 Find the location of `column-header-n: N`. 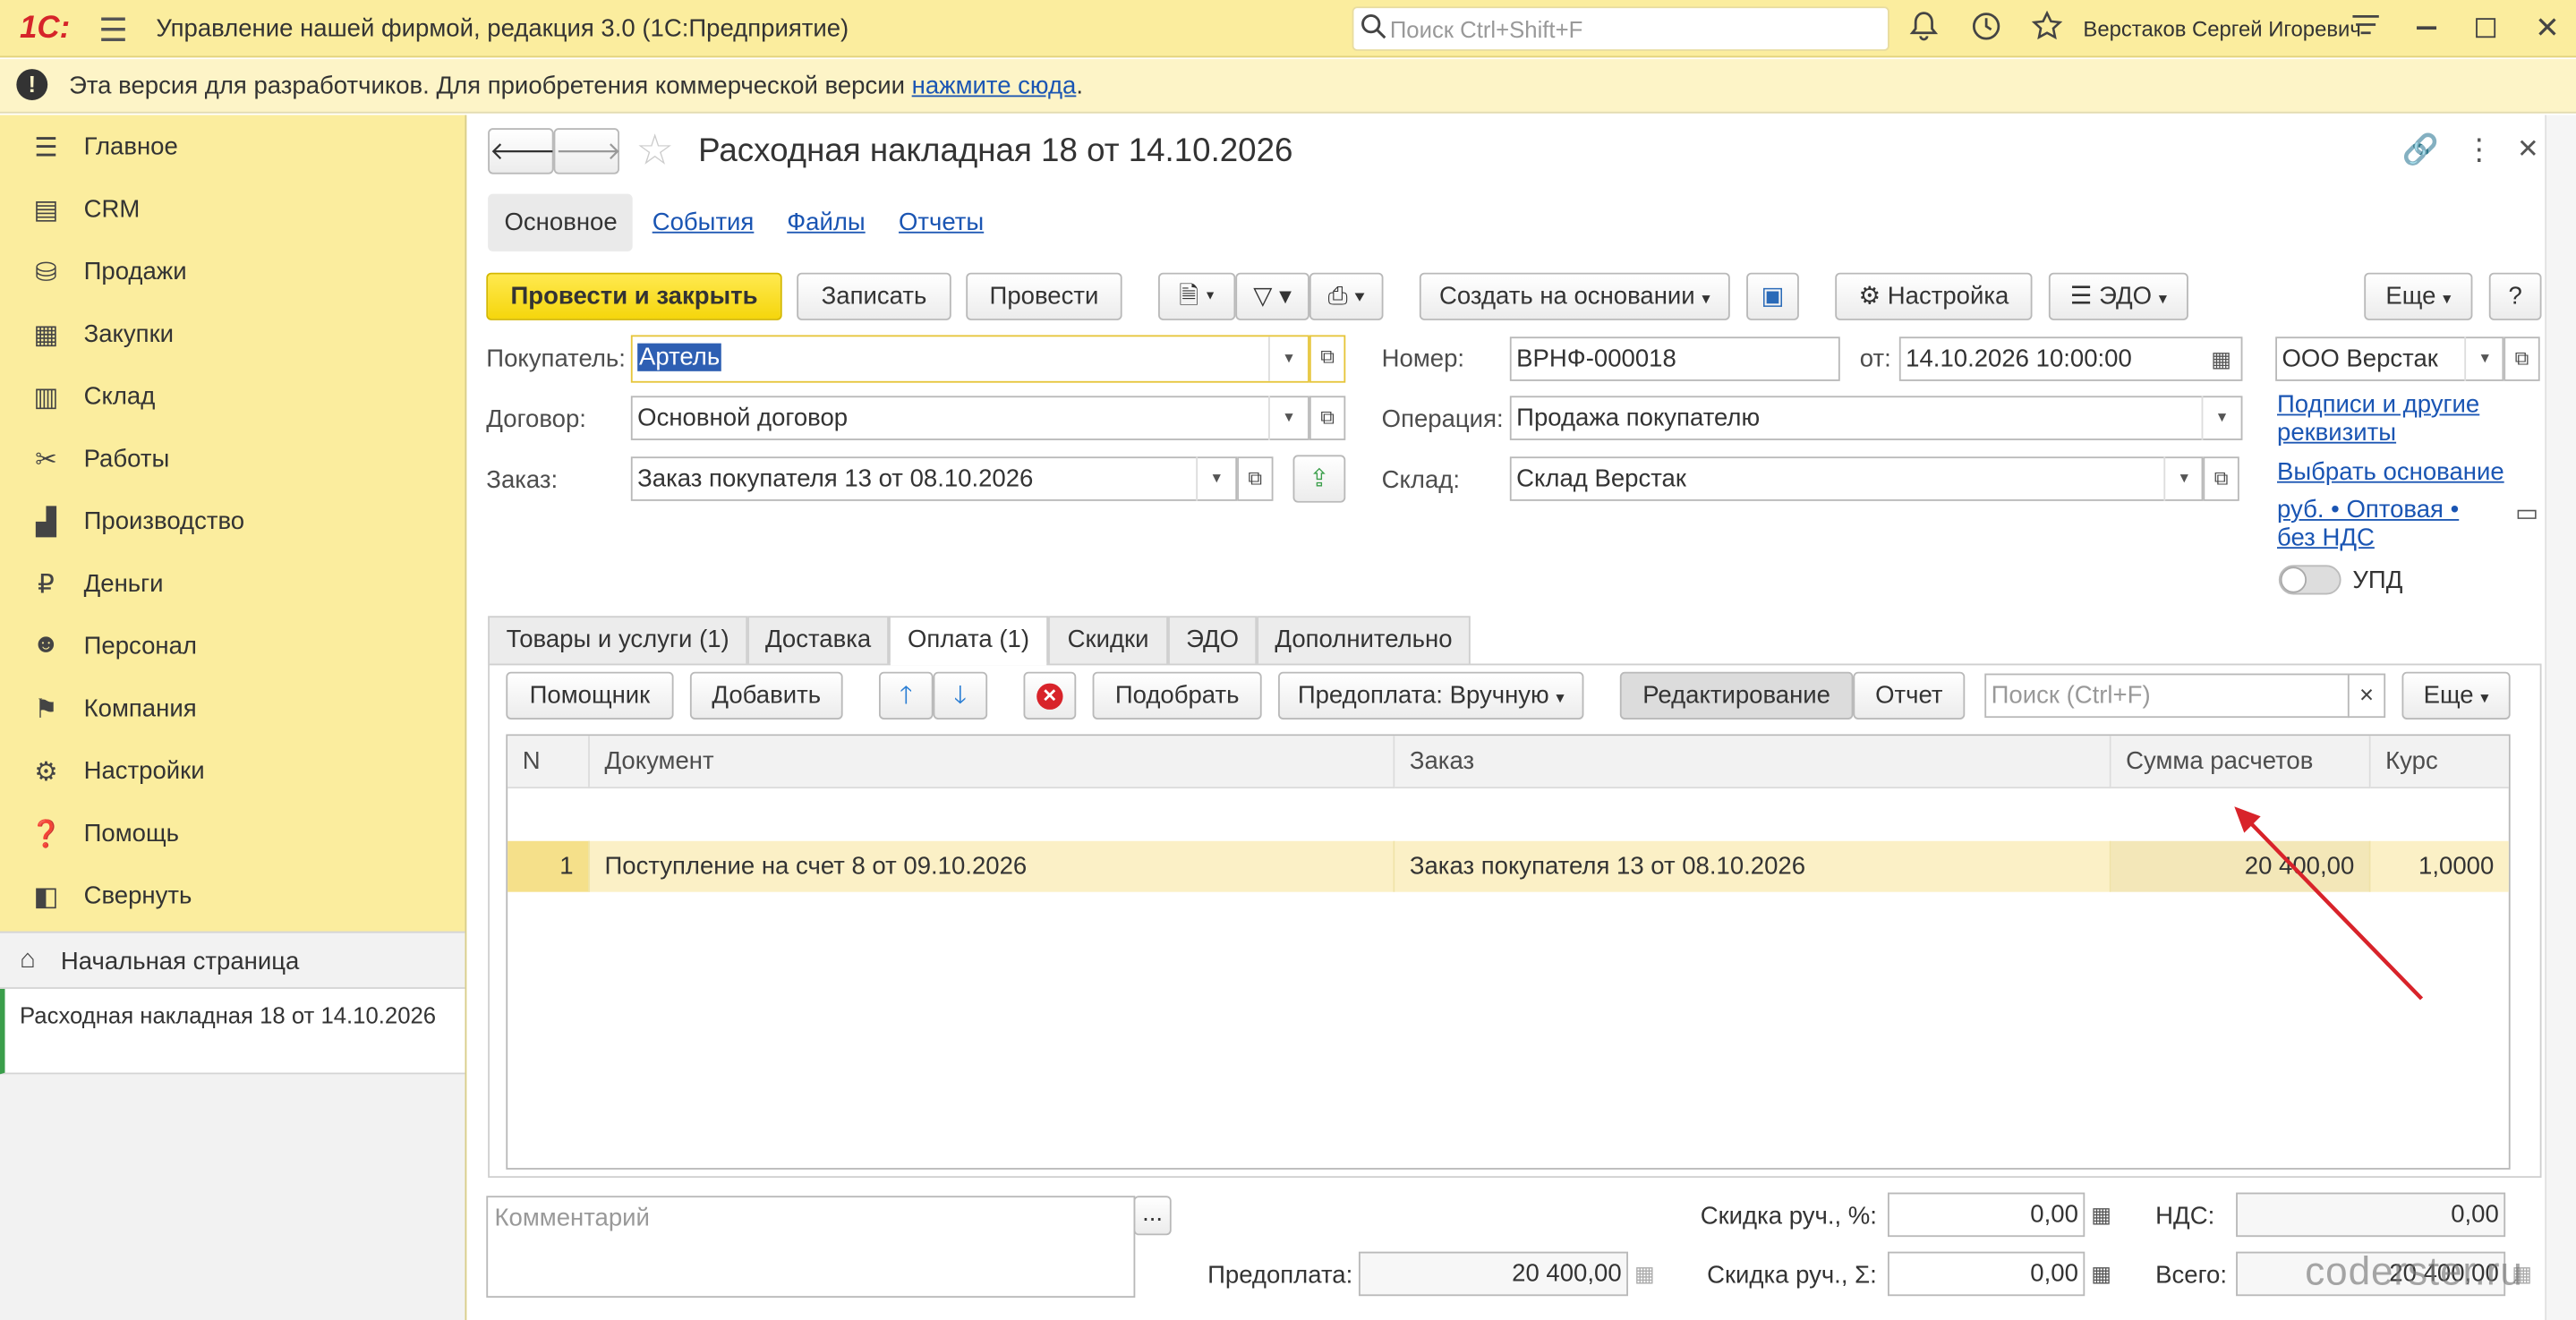

column-header-n: N is located at coordinates (549, 762).